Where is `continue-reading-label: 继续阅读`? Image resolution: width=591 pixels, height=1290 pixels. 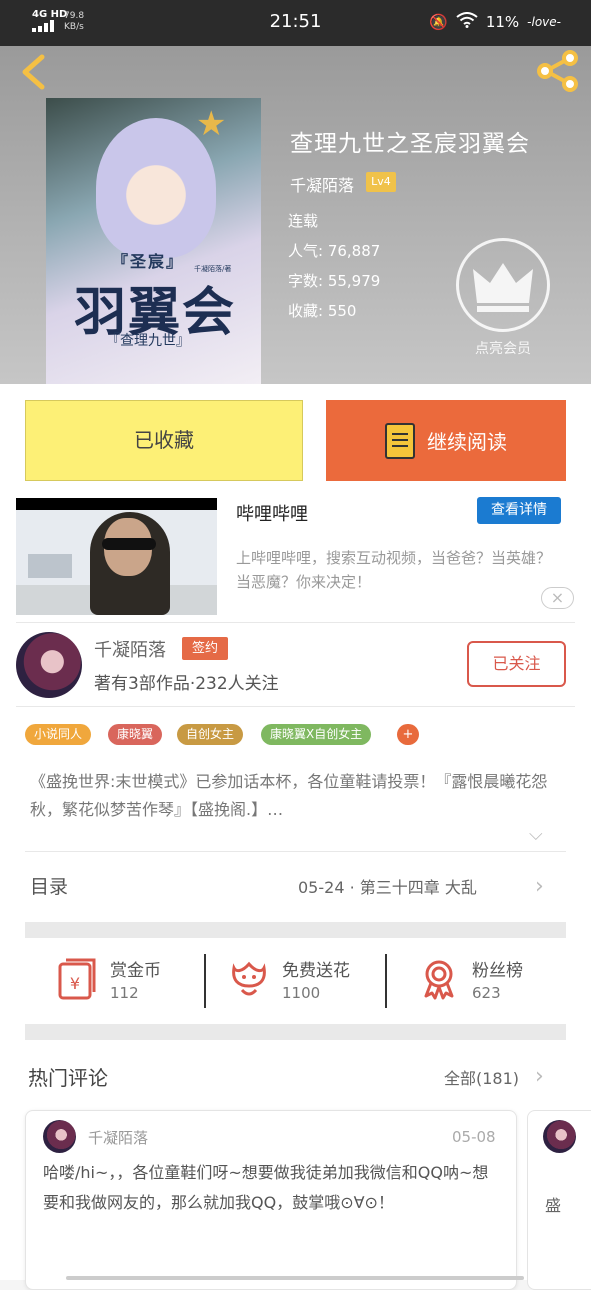 continue-reading-label: 继续阅读 is located at coordinates (467, 442).